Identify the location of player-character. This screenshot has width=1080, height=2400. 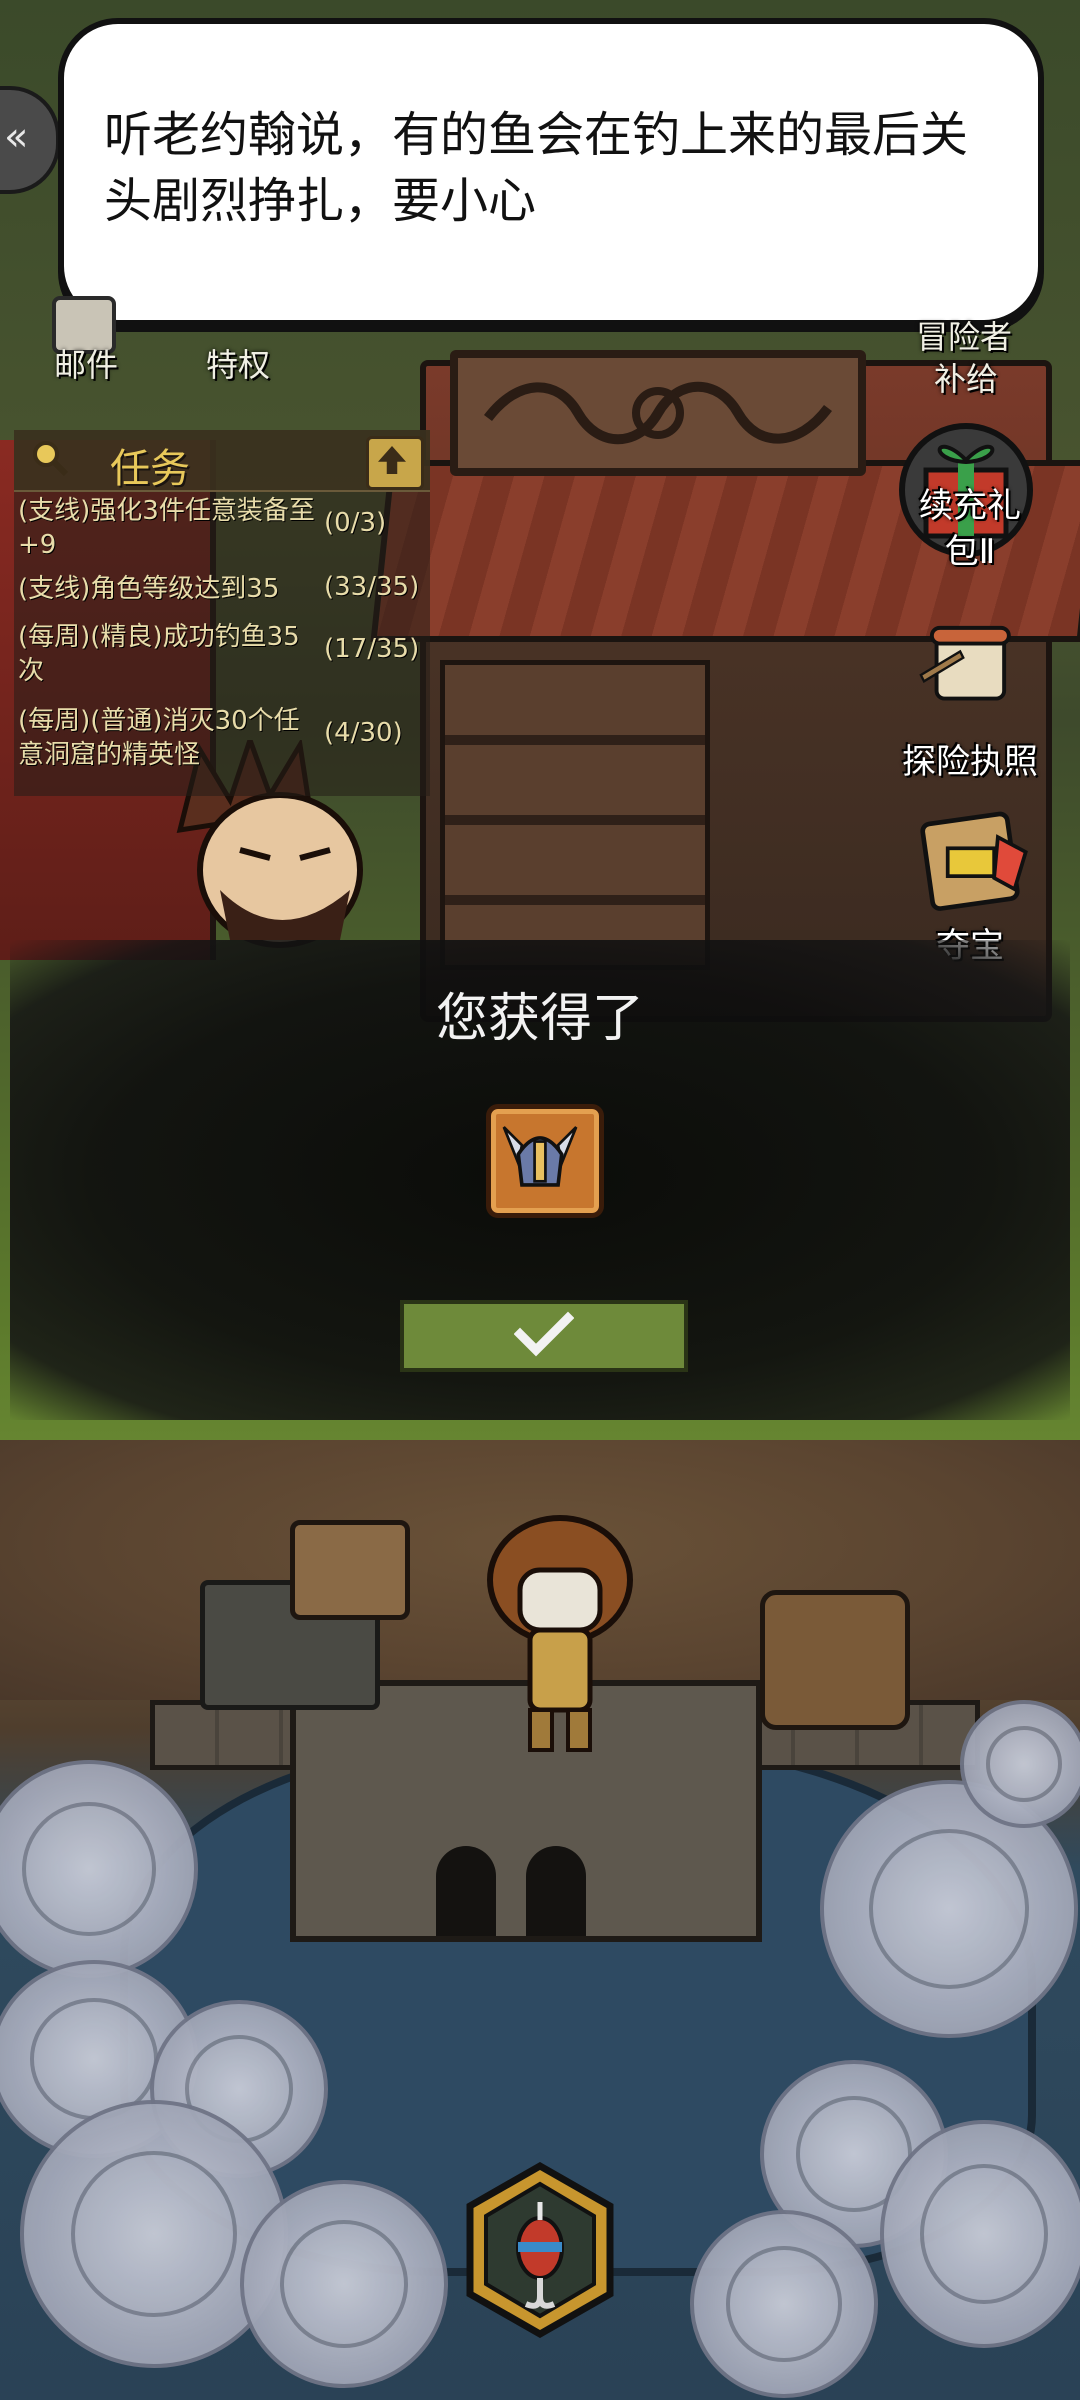
(560, 1630).